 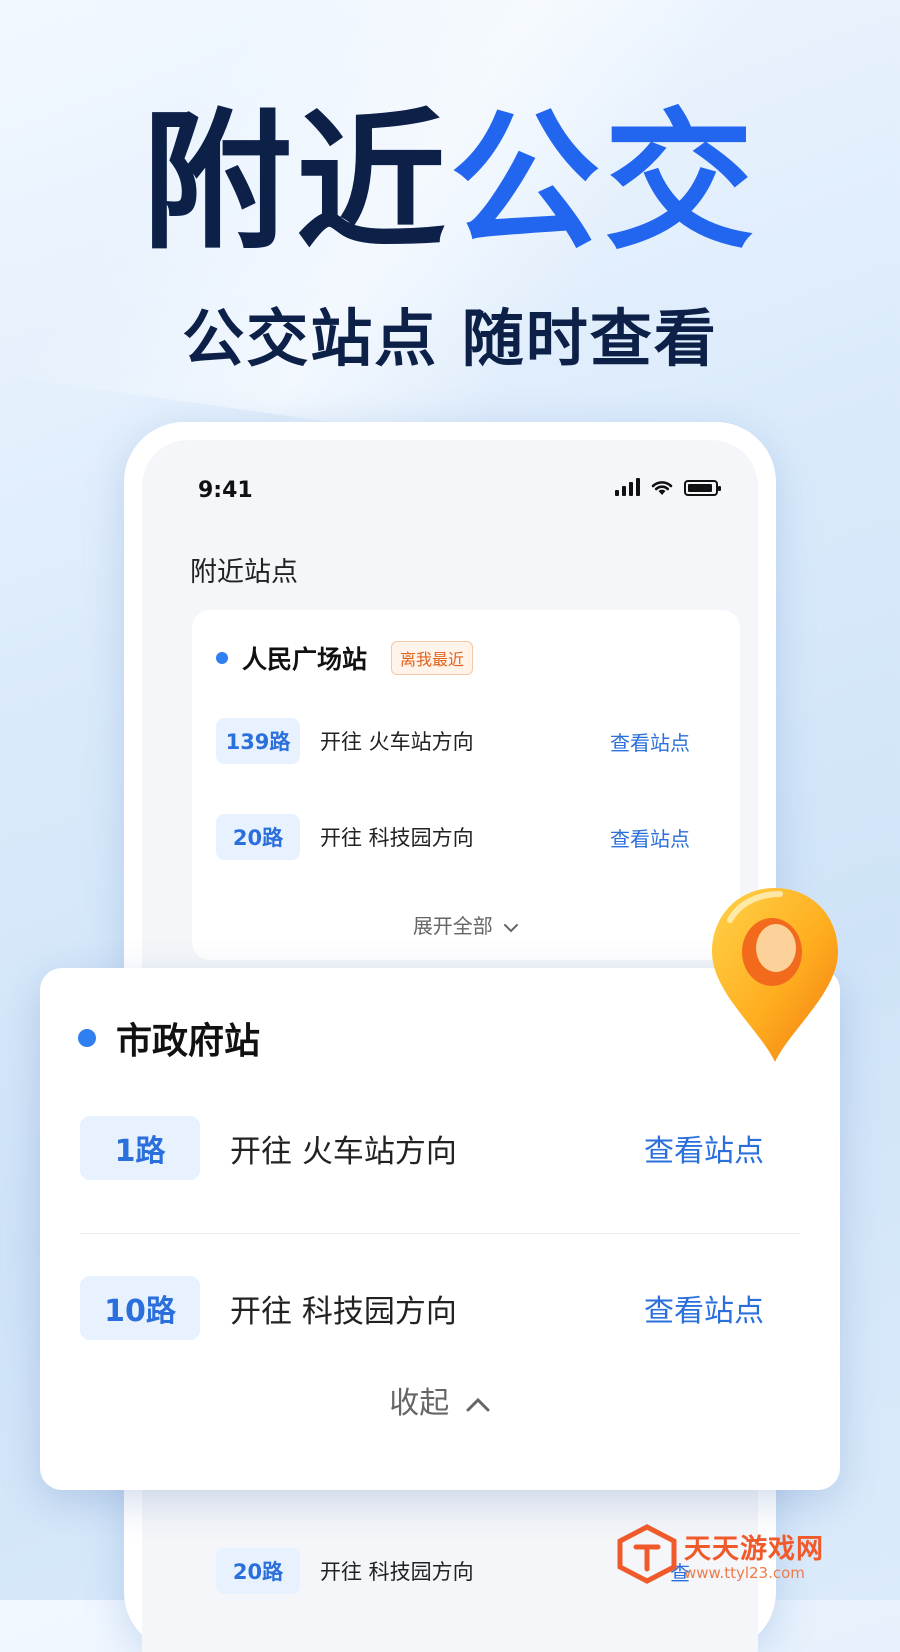 What do you see at coordinates (295, 183) in the screenshot?
I see `hero-title-dark: 附近` at bounding box center [295, 183].